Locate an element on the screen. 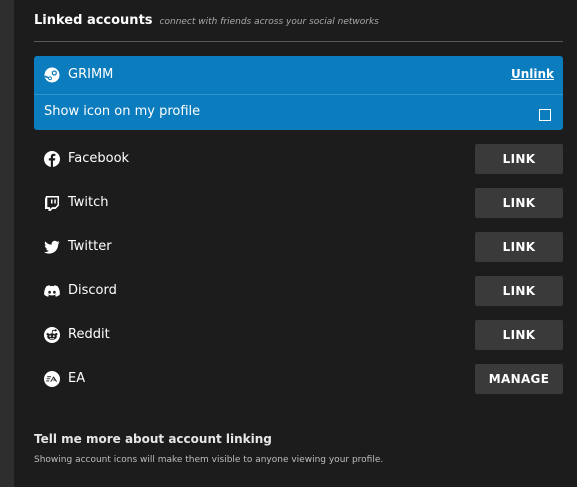 The width and height of the screenshot is (577, 487). account-row-twitter: Twitter LINK is located at coordinates (298, 247).